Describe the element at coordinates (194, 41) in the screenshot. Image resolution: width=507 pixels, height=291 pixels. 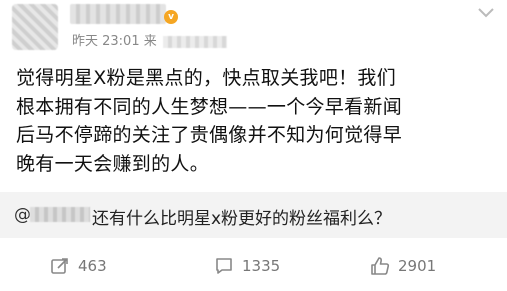
I see `post-source-blurred` at that location.